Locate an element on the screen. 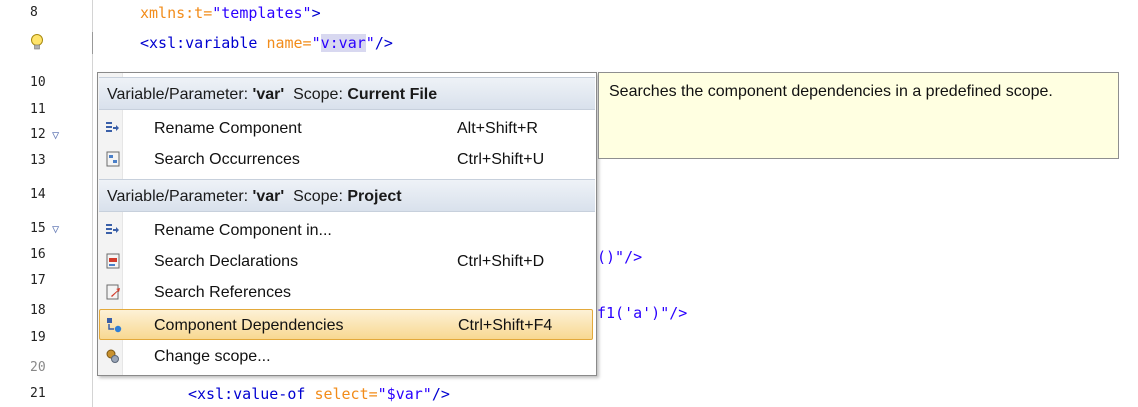 This screenshot has height=407, width=1138. tag-open: <xsl:variable is located at coordinates (203, 43).